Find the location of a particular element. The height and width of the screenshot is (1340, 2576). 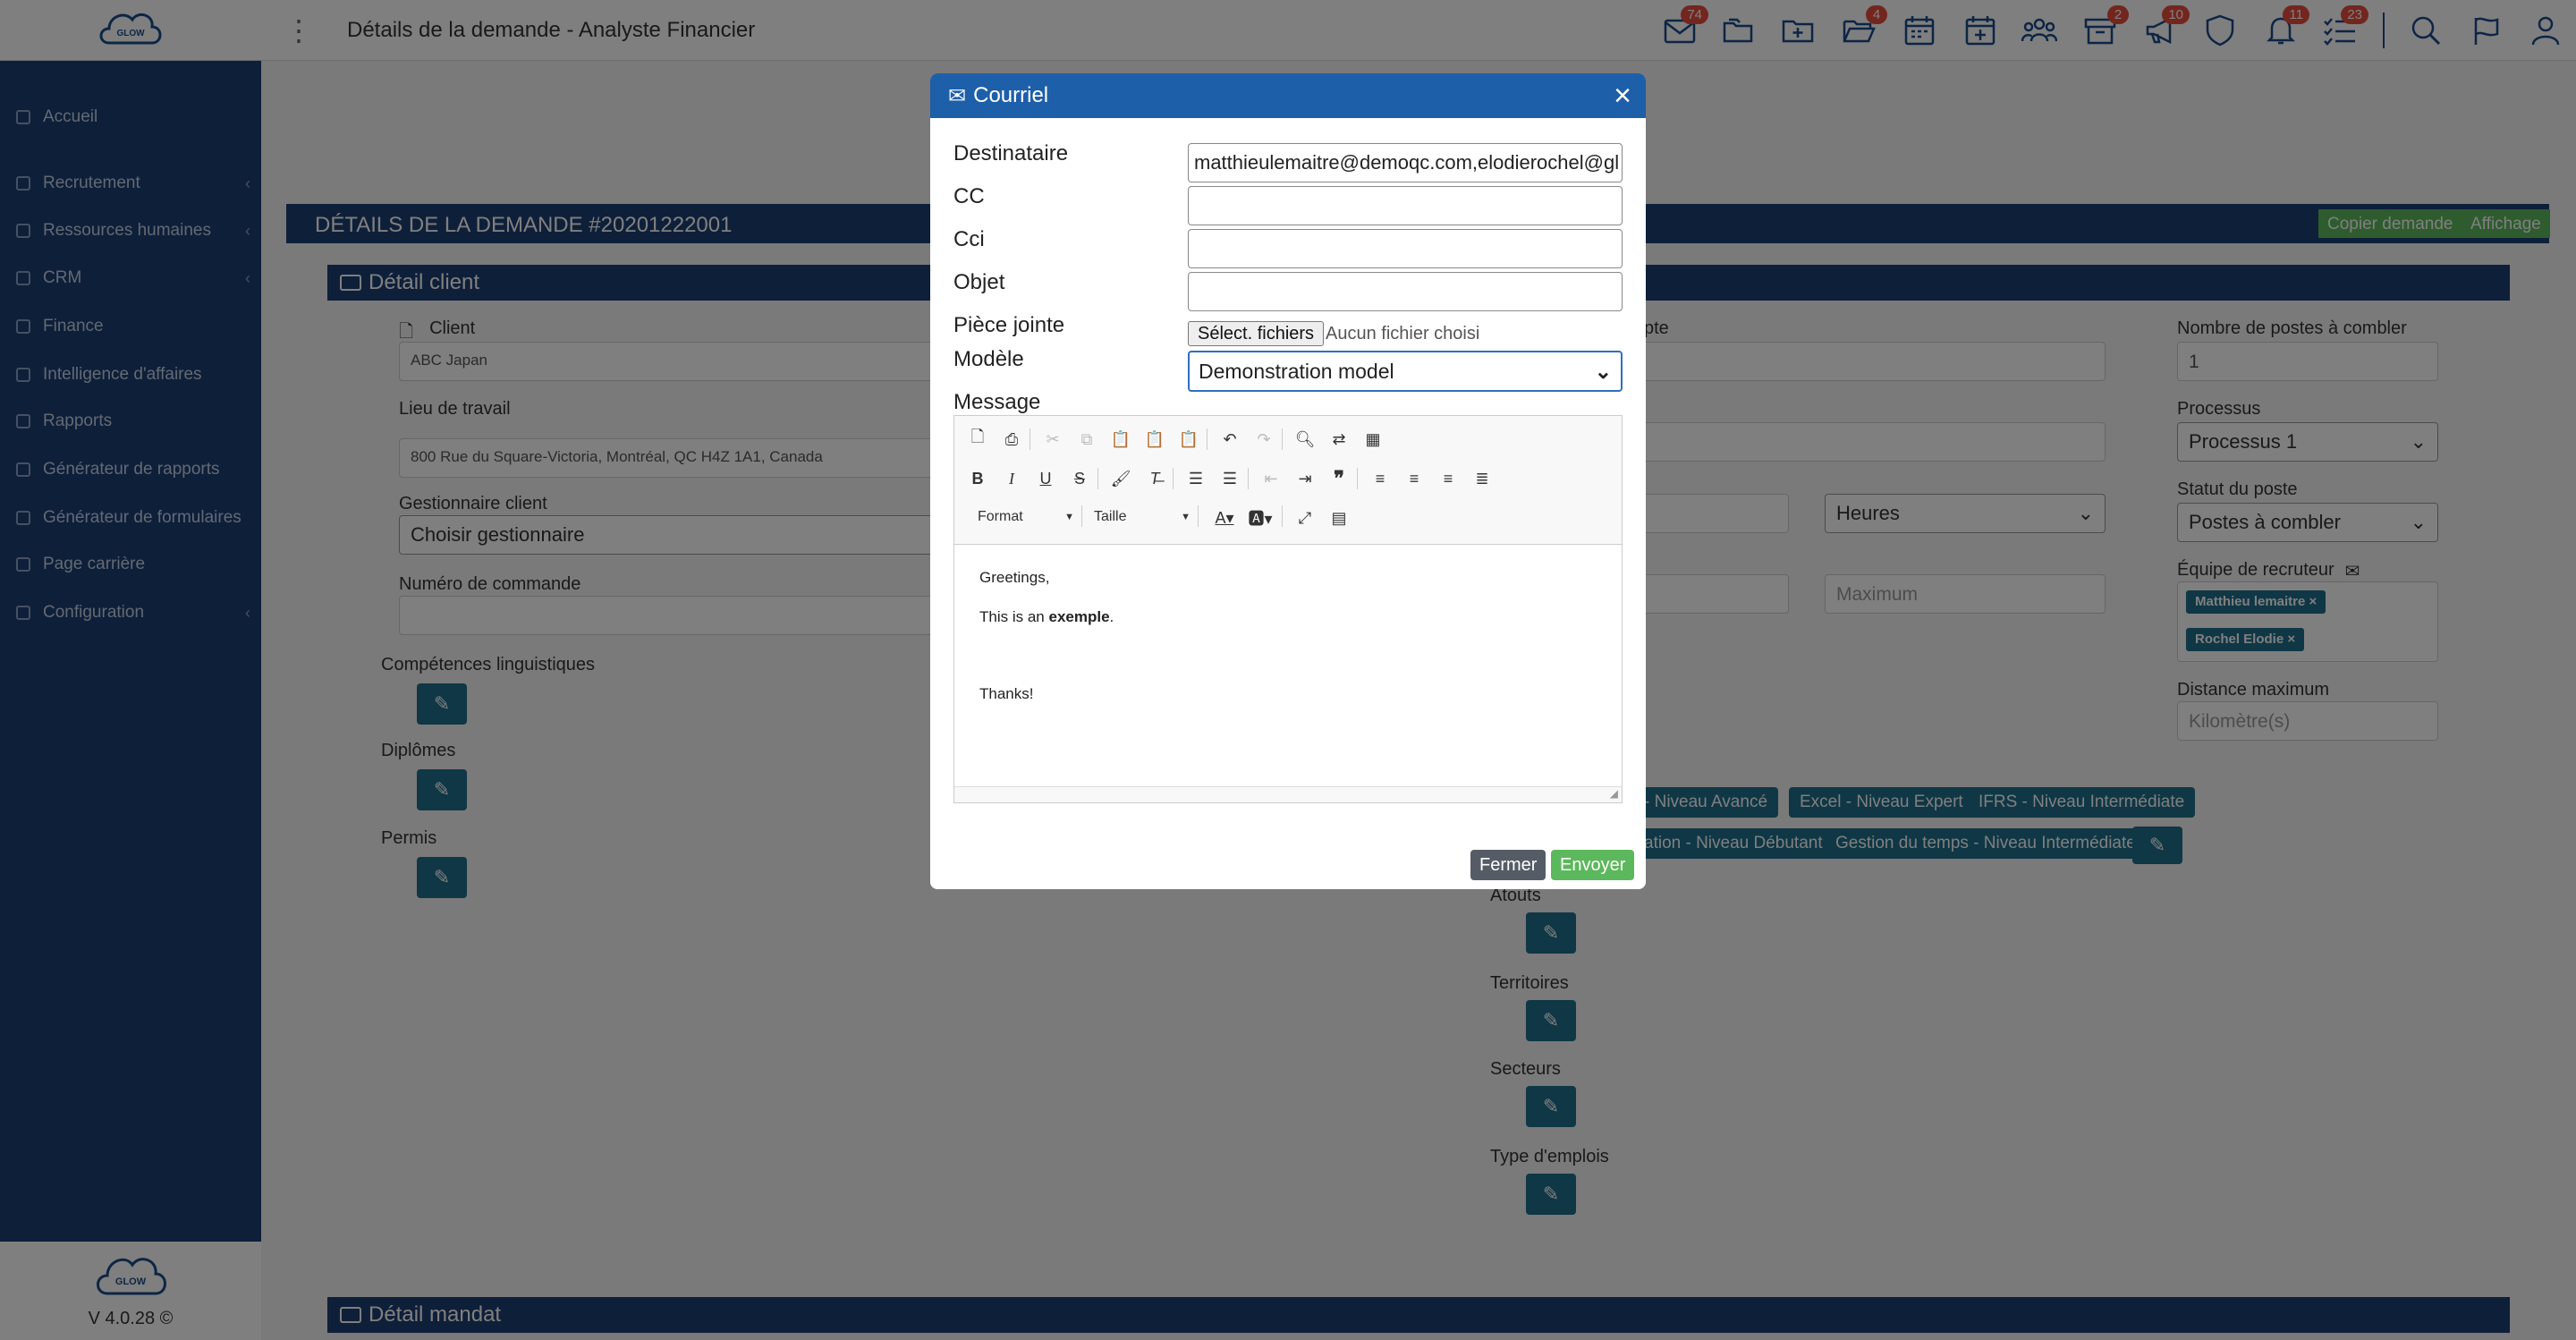

no-file-text: Aucun fichier choisi is located at coordinates (1403, 333).